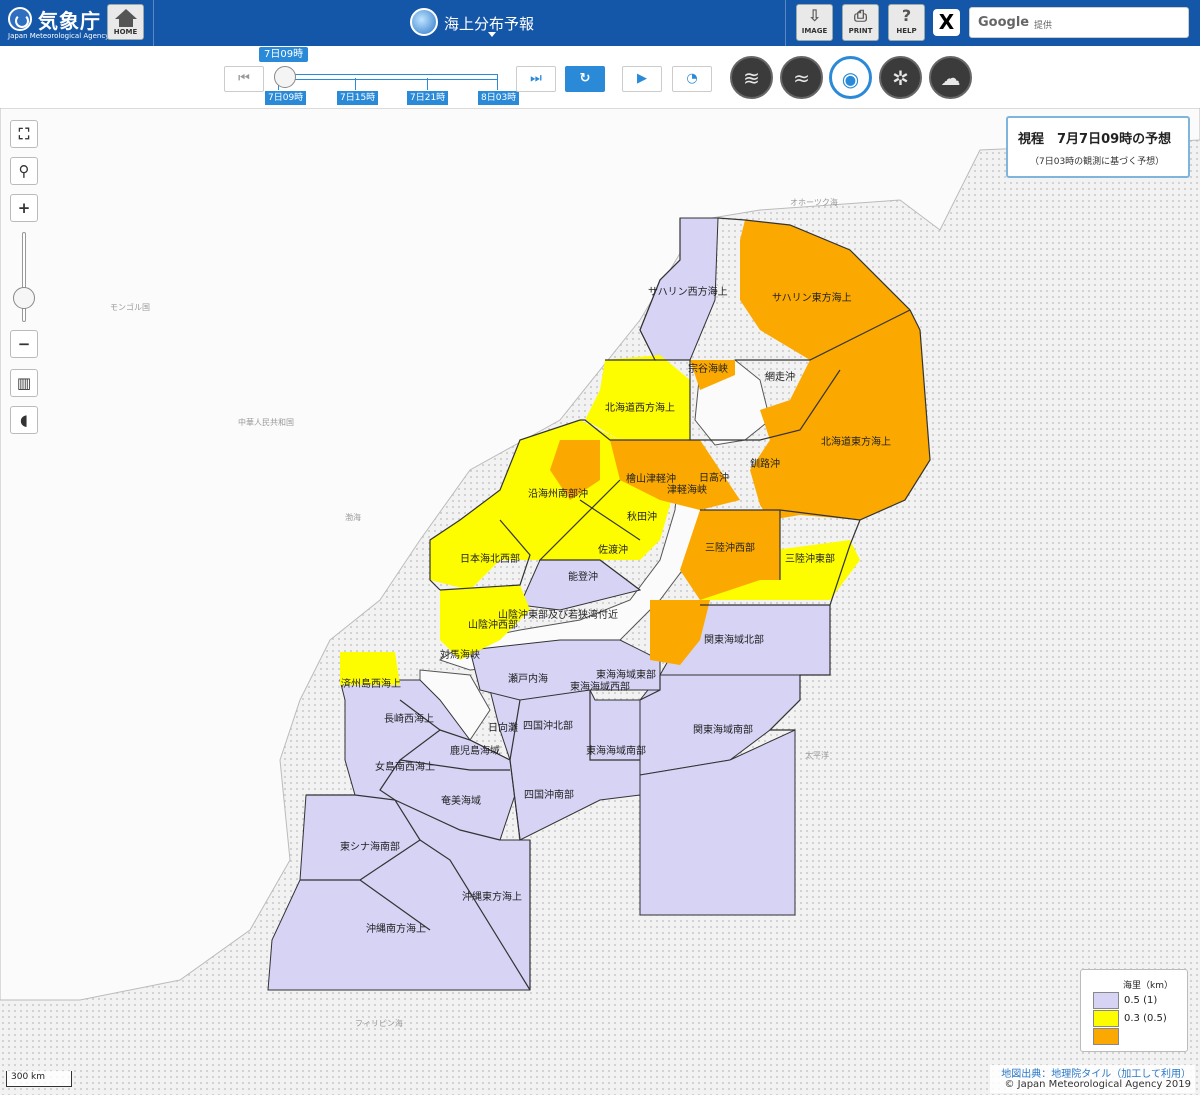 This screenshot has height=1095, width=1200. Describe the element at coordinates (723, 729) in the screenshot. I see `sea-area-label: 関東海域南部` at that location.